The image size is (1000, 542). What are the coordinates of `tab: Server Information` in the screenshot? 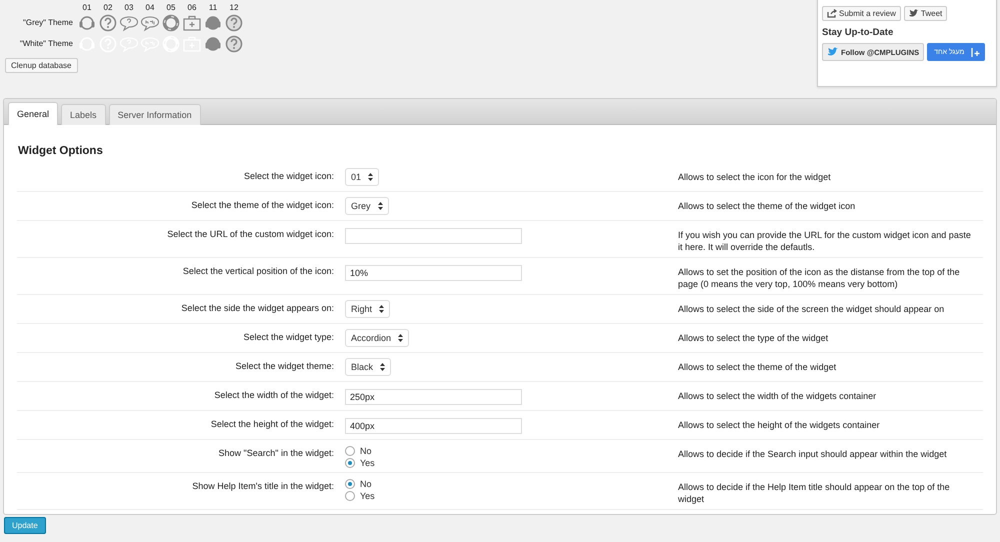 It's located at (154, 114).